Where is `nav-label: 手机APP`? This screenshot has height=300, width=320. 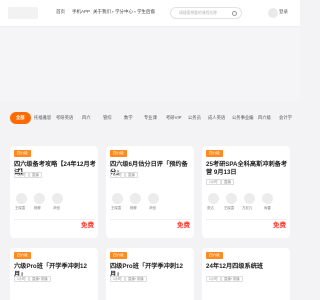 nav-label: 手机APP is located at coordinates (81, 11).